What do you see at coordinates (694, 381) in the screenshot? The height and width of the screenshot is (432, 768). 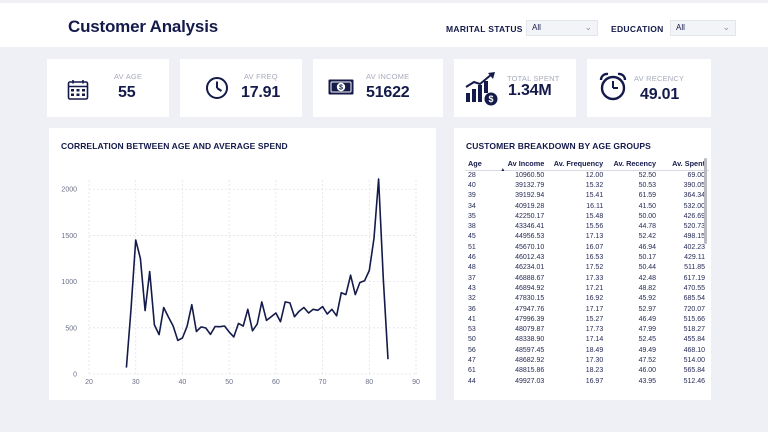 I see `cell-av-spent: 512.46` at bounding box center [694, 381].